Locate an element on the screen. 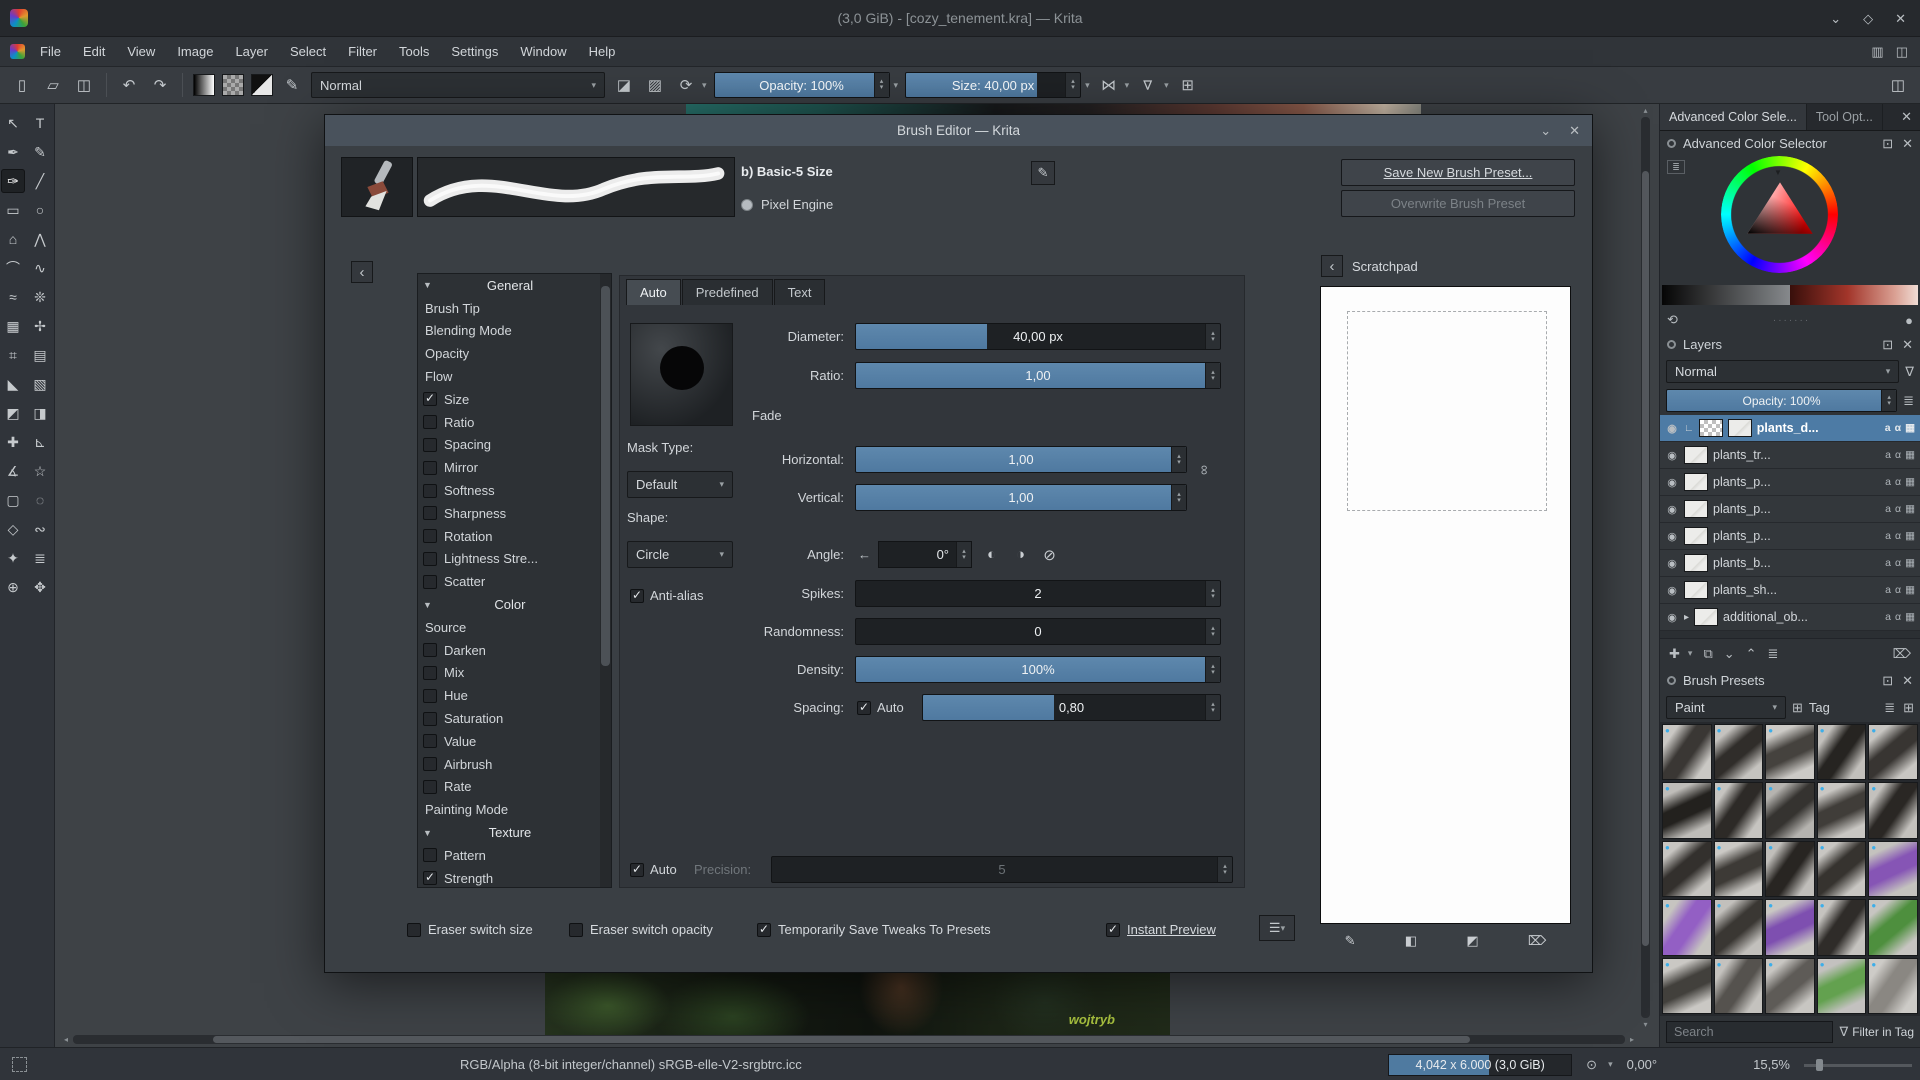  brush-option-general: ▼ General is located at coordinates (509, 285).